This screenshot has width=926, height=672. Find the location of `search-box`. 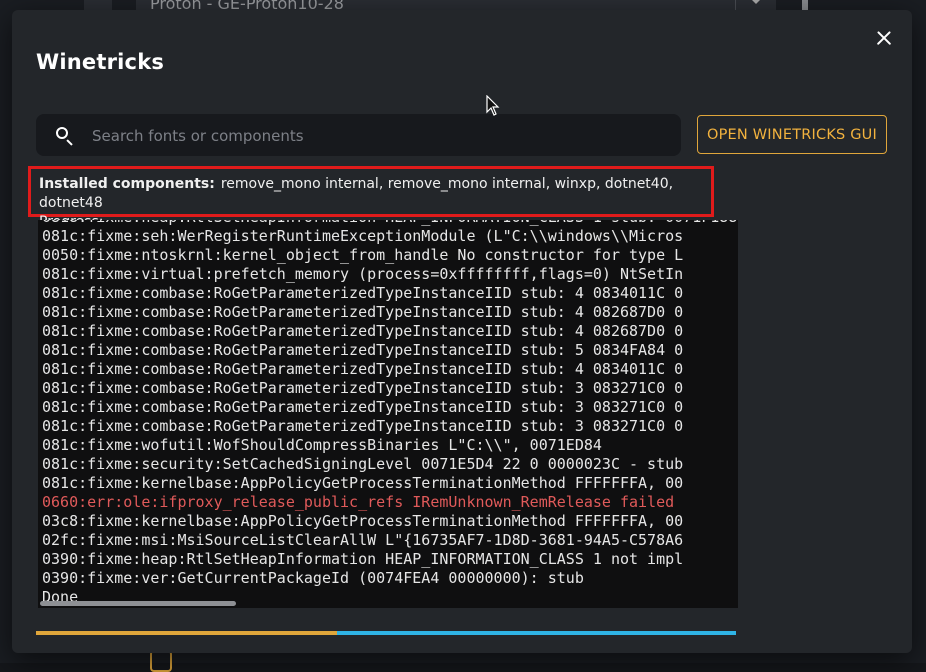

search-box is located at coordinates (358, 136).